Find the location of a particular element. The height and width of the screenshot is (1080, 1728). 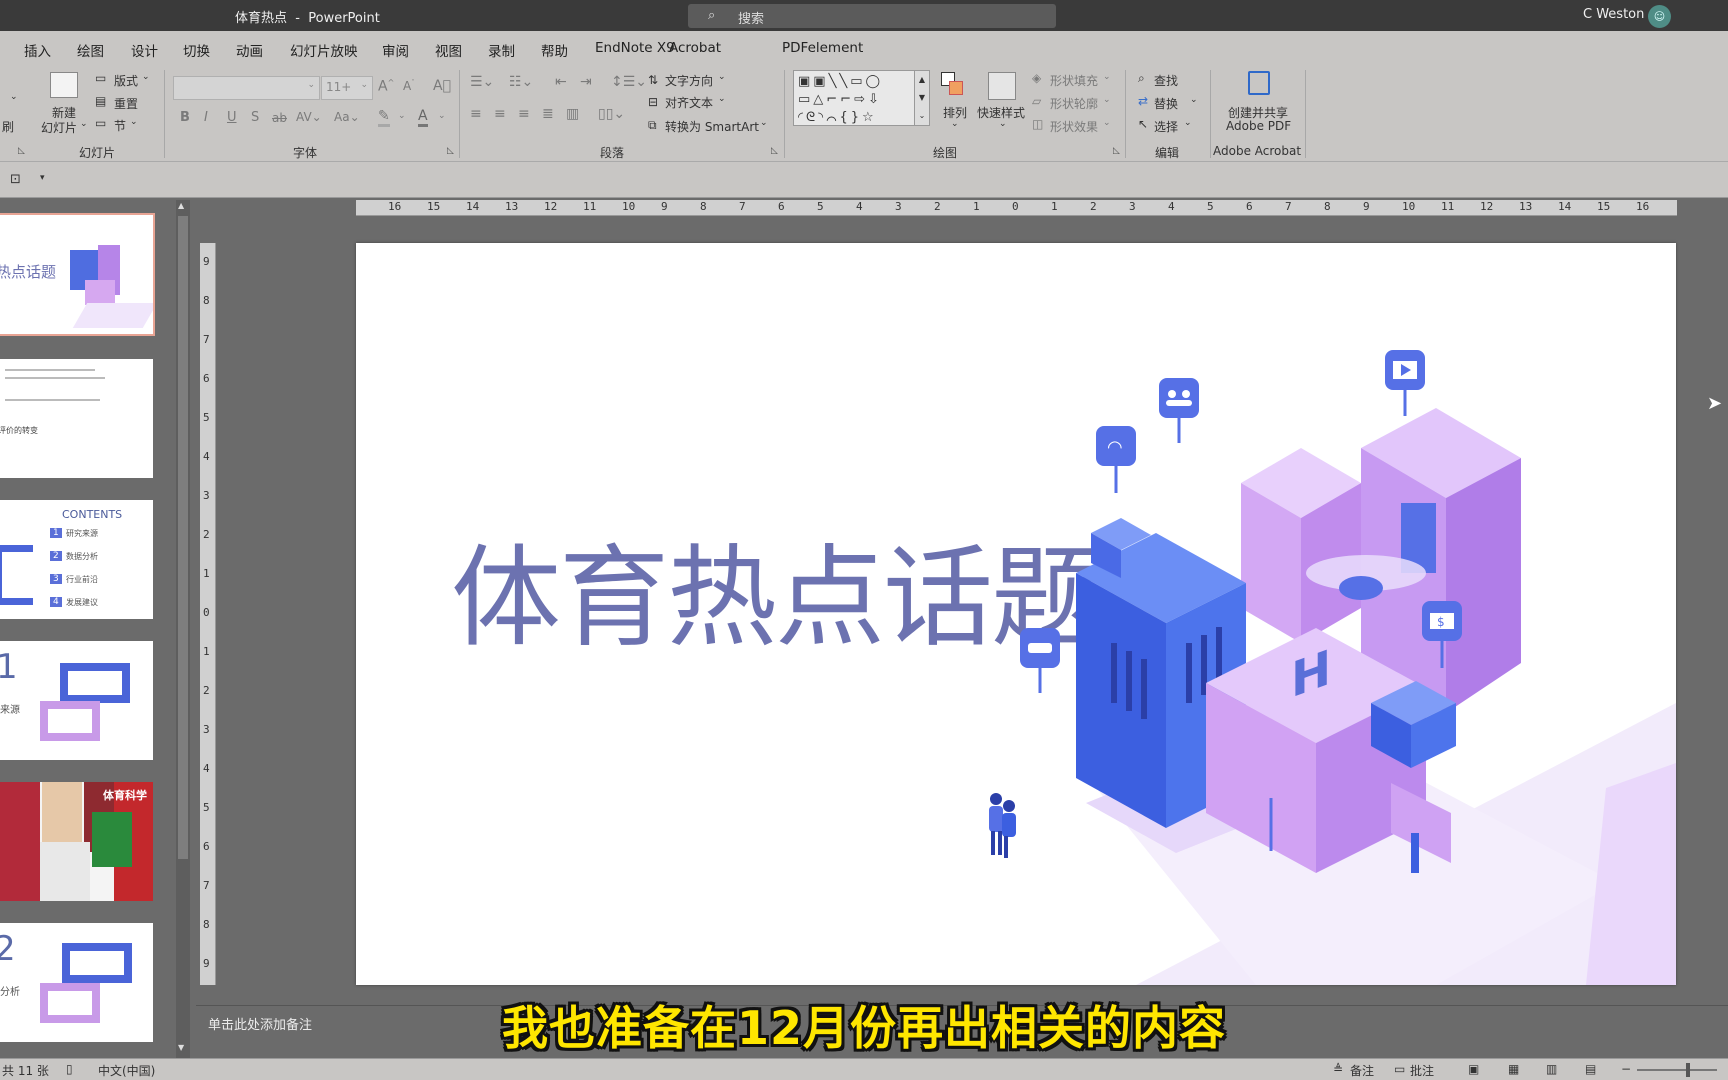

start-slideshow-icon: ⊡ is located at coordinates (15, 179).